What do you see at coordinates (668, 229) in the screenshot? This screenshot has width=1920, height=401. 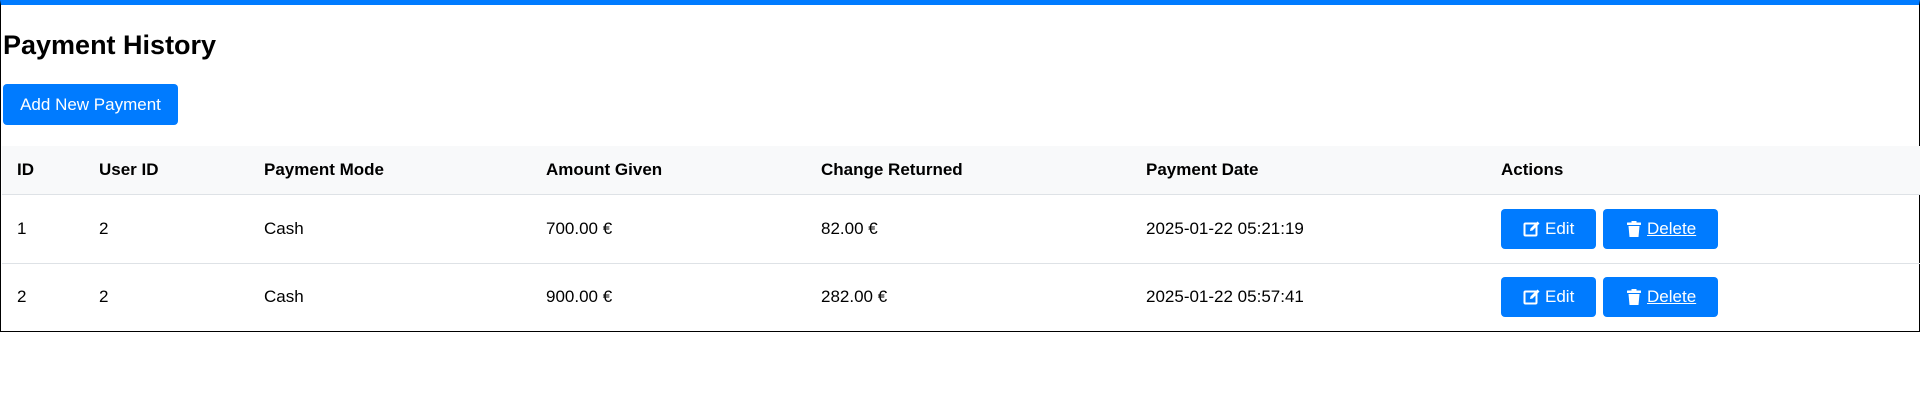 I see `cell-amount-given: 700.00 €` at bounding box center [668, 229].